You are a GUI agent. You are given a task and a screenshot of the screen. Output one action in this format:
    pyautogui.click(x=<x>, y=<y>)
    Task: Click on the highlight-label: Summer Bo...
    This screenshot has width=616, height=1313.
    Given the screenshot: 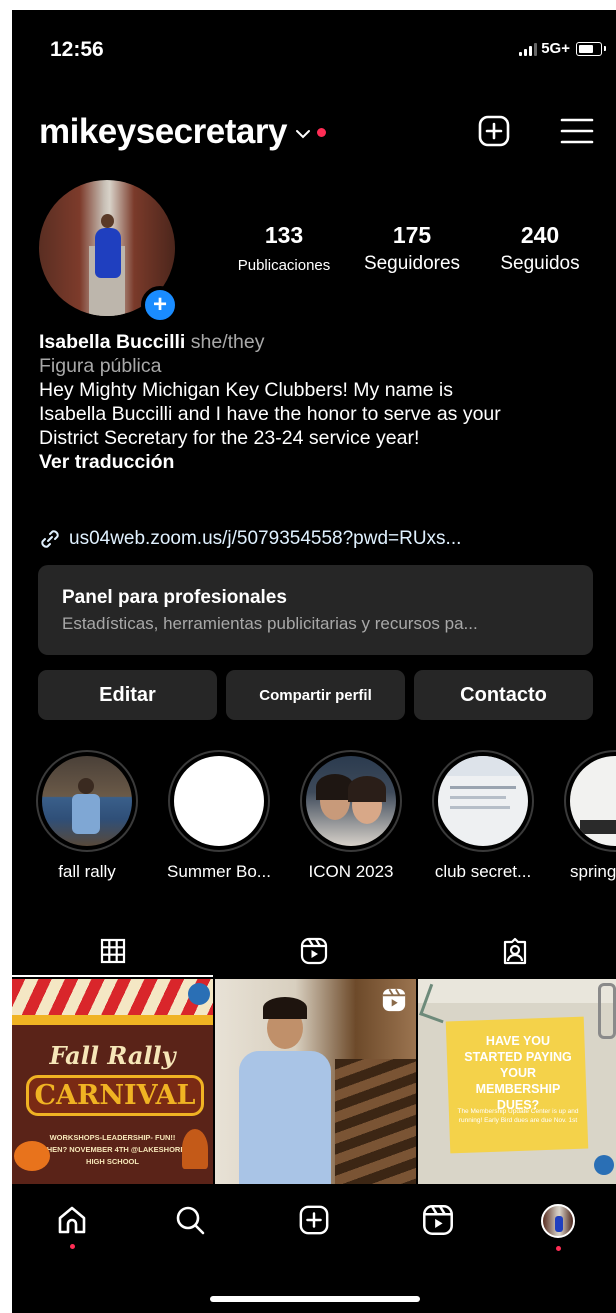 What is the action you would take?
    pyautogui.click(x=219, y=871)
    